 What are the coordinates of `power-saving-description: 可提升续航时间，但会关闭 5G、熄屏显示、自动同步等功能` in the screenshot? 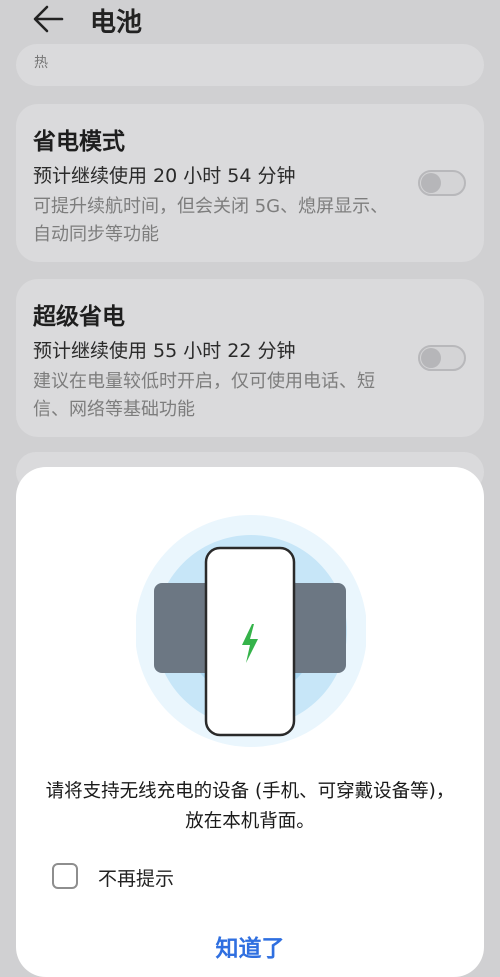 It's located at (211, 220).